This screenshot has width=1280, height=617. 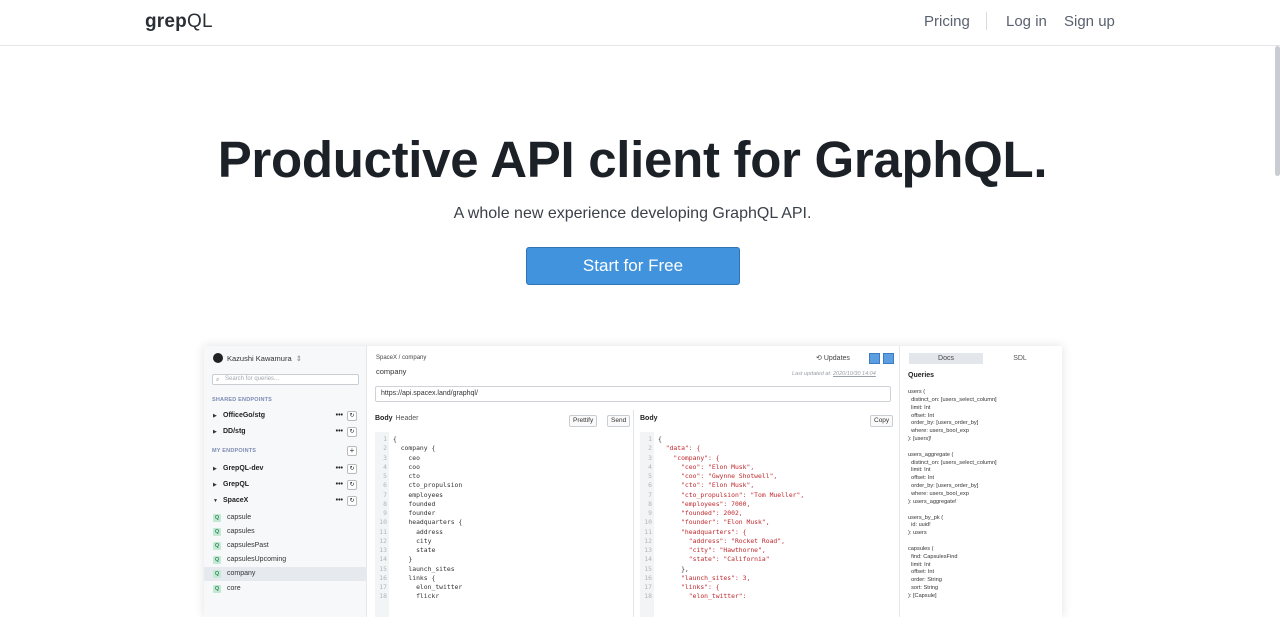 I want to click on code-text: }, so click(x=403, y=559).